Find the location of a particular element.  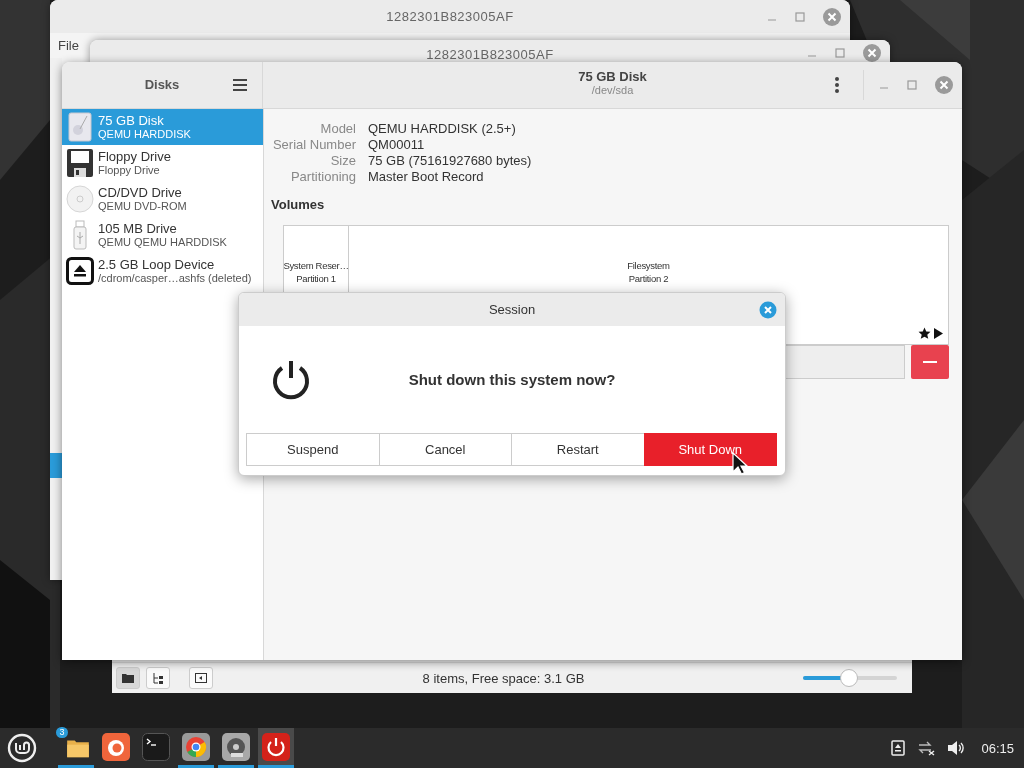

minus-icon is located at coordinates (930, 362).